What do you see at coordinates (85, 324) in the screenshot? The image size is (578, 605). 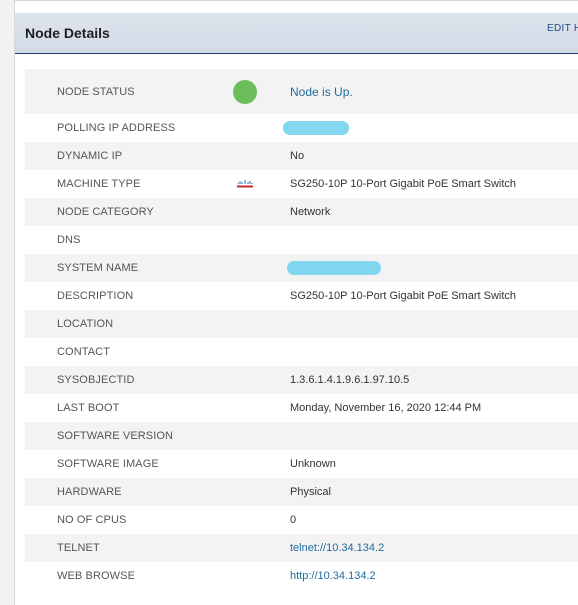 I see `row-label: LOCATION` at bounding box center [85, 324].